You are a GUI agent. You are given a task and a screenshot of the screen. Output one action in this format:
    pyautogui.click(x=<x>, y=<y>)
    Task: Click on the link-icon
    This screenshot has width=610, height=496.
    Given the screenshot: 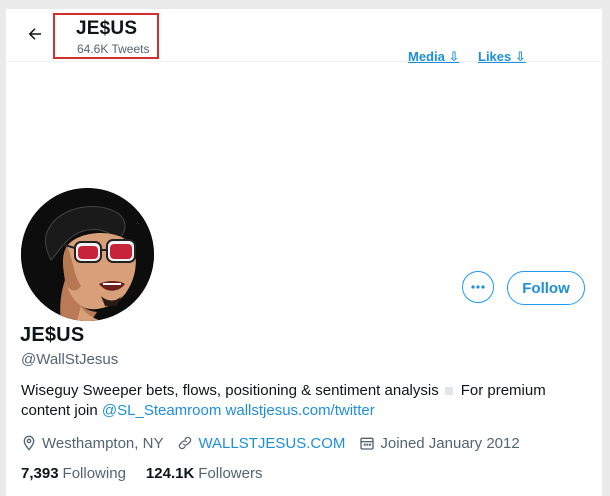 What is the action you would take?
    pyautogui.click(x=185, y=443)
    